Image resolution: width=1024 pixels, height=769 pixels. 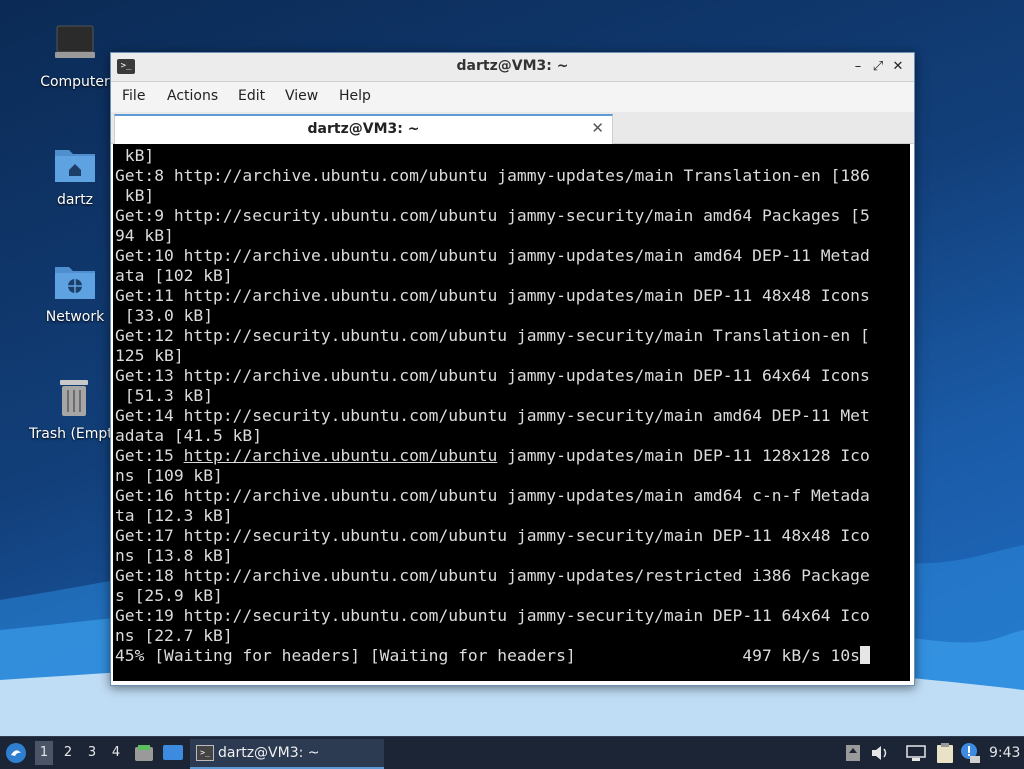 I want to click on show-desktop-icon, so click(x=173, y=753).